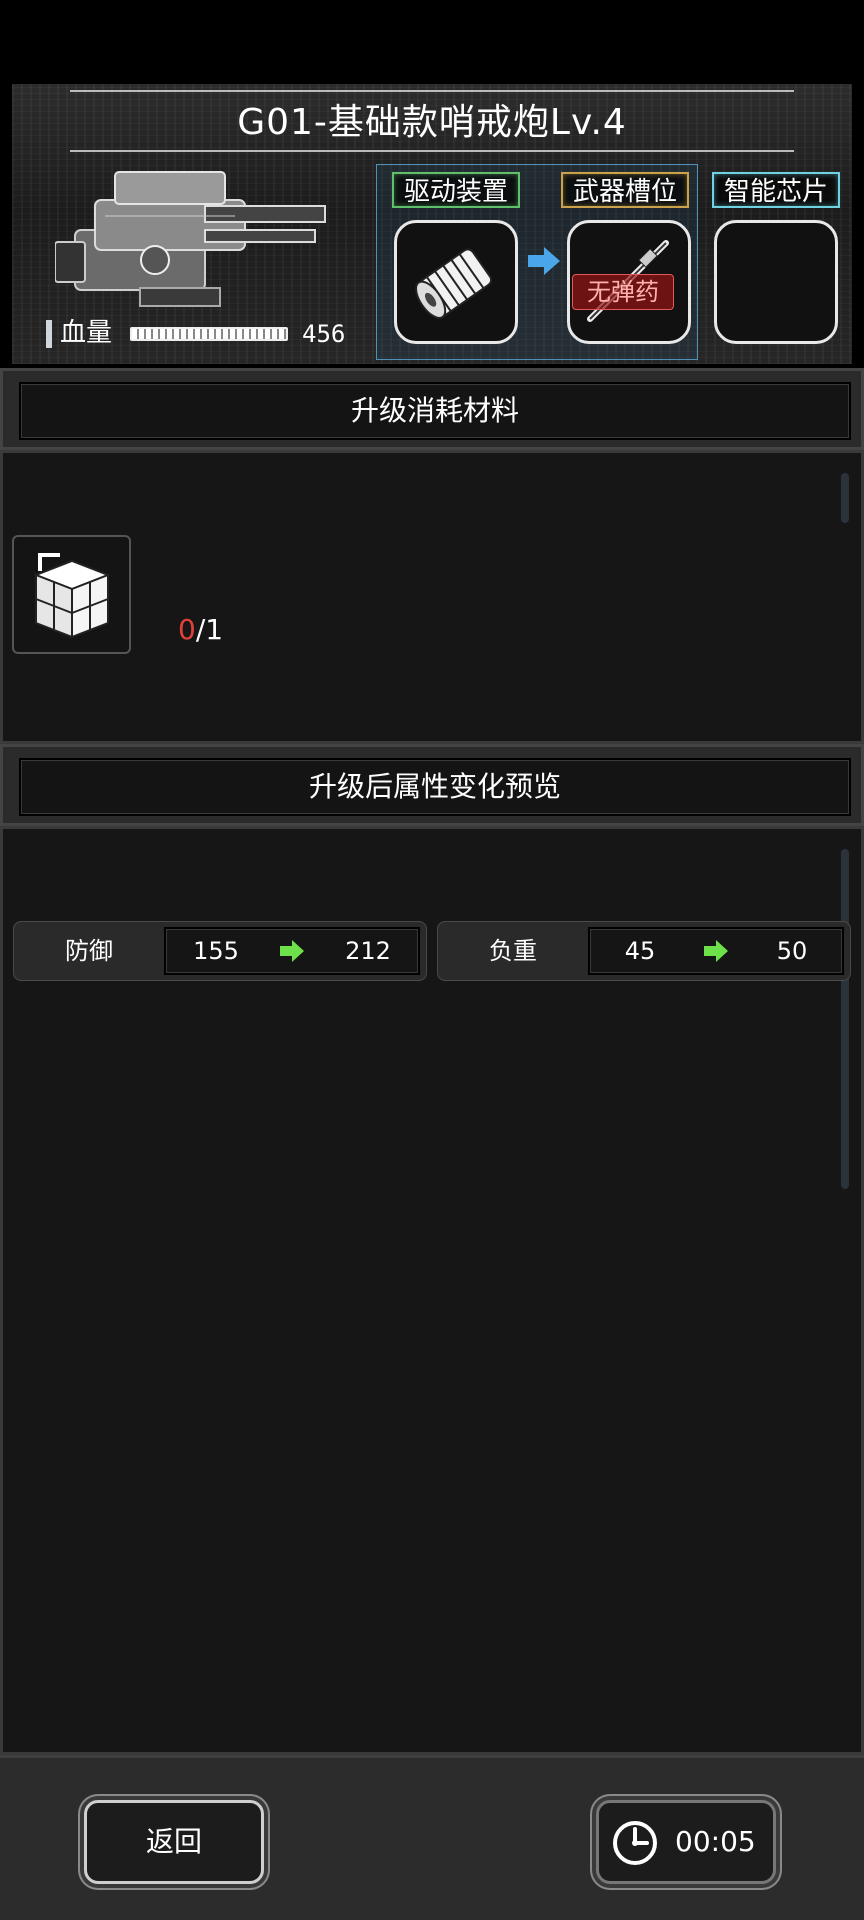  I want to click on title-divider-top, so click(432, 91).